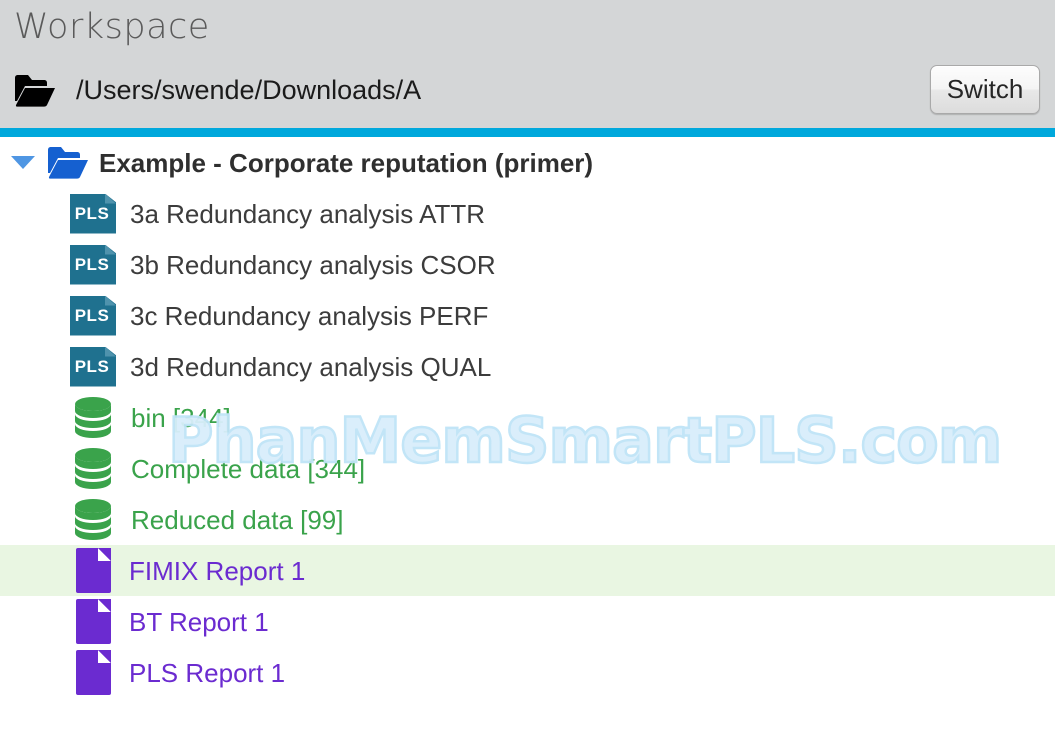  What do you see at coordinates (181, 417) in the screenshot?
I see `tree-item-label: bin [344]` at bounding box center [181, 417].